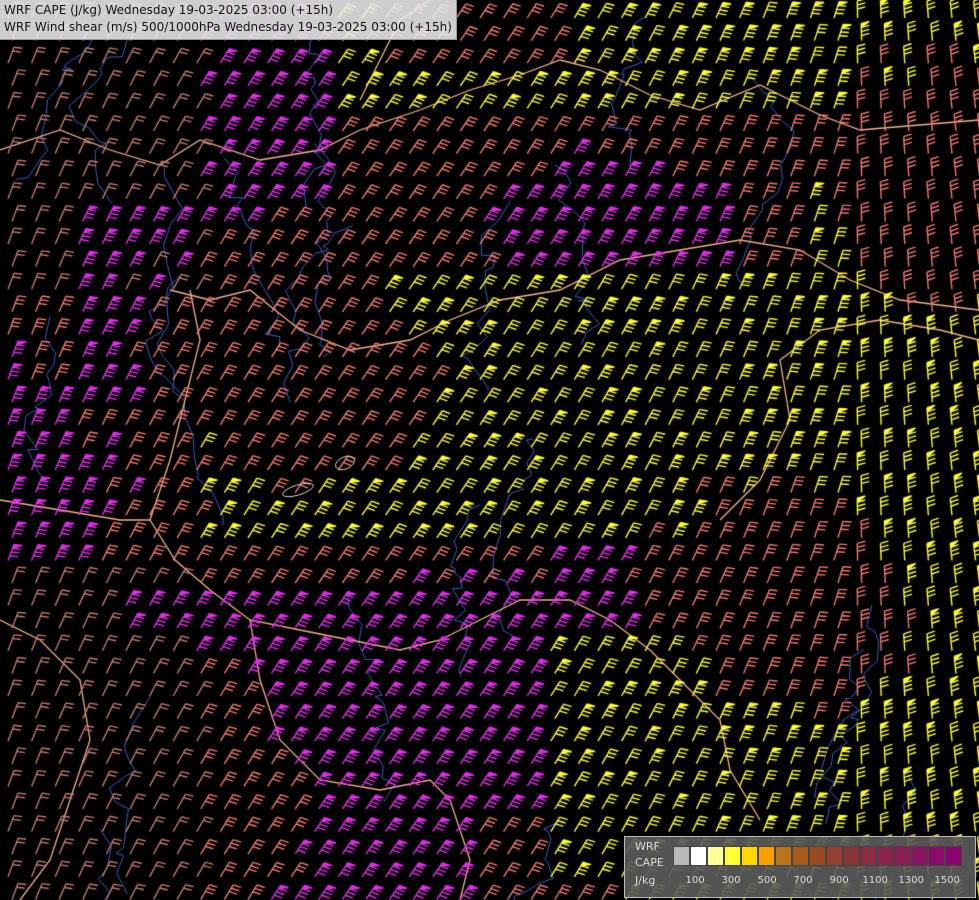  Describe the element at coordinates (647, 846) in the screenshot. I see `legend-model-label: WRF` at that location.